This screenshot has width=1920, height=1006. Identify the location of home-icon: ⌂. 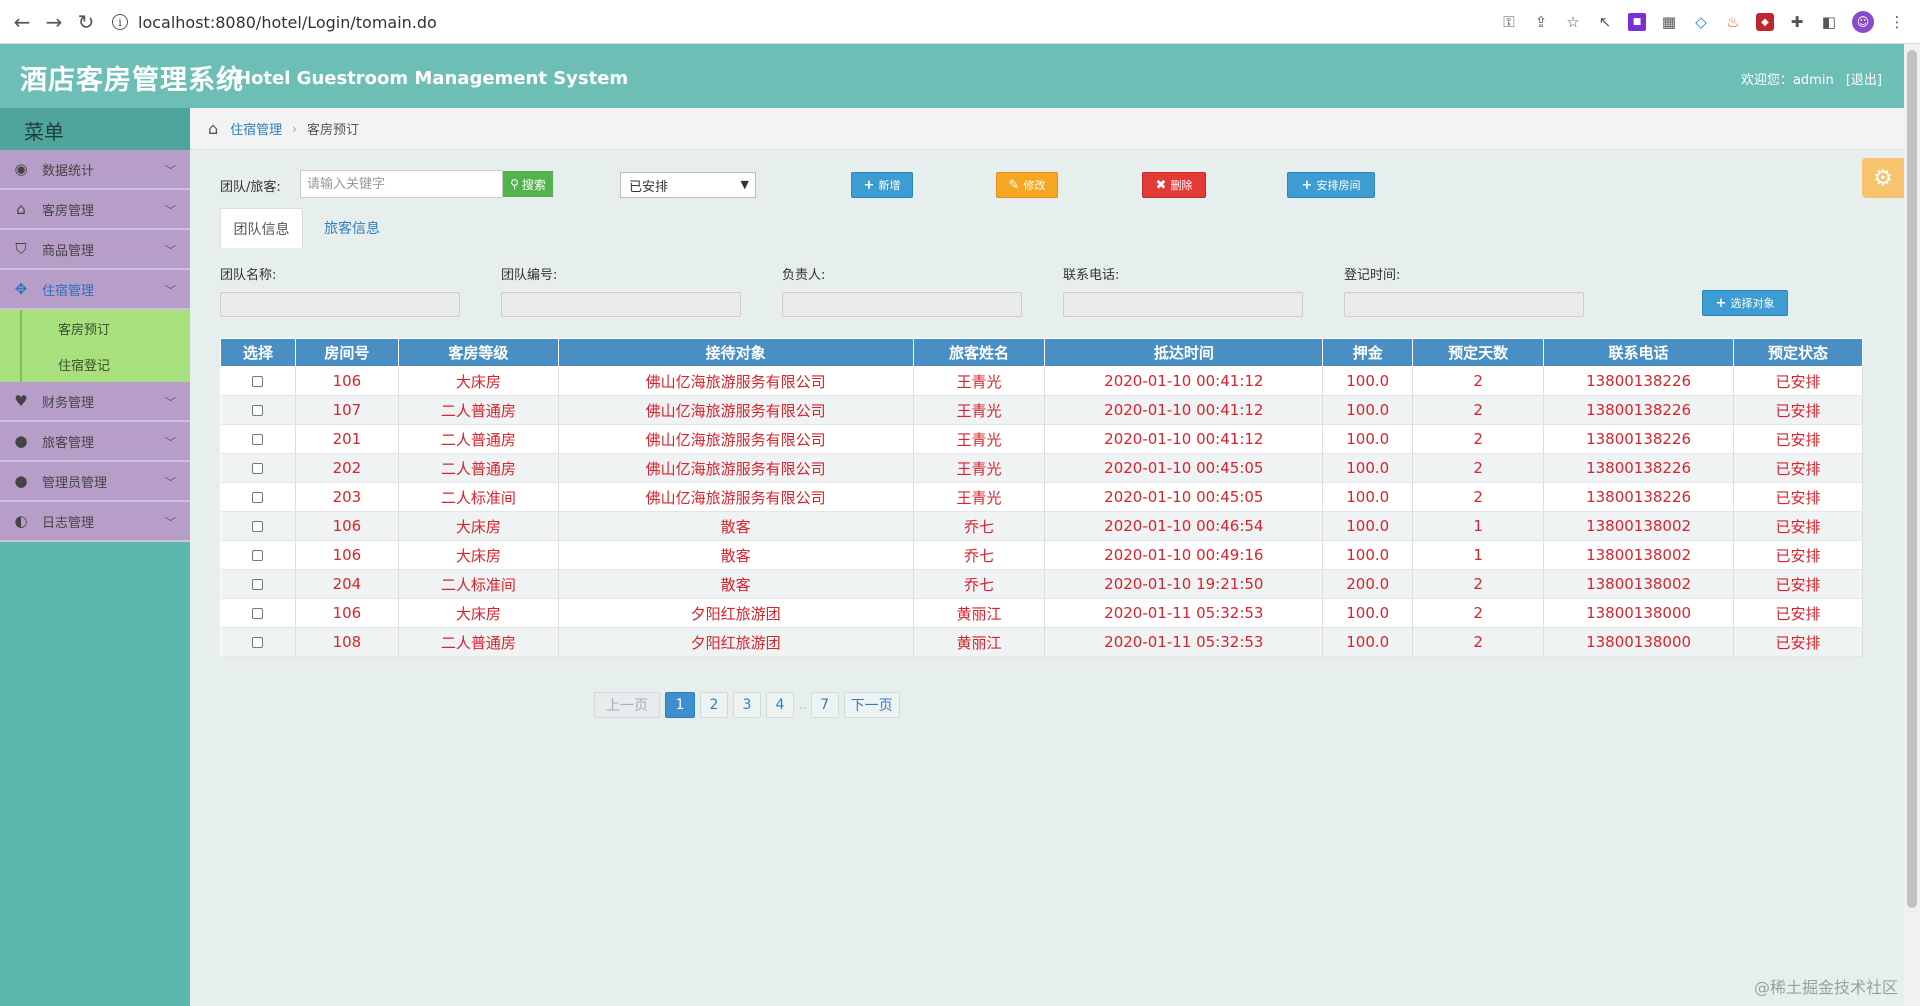
(213, 128).